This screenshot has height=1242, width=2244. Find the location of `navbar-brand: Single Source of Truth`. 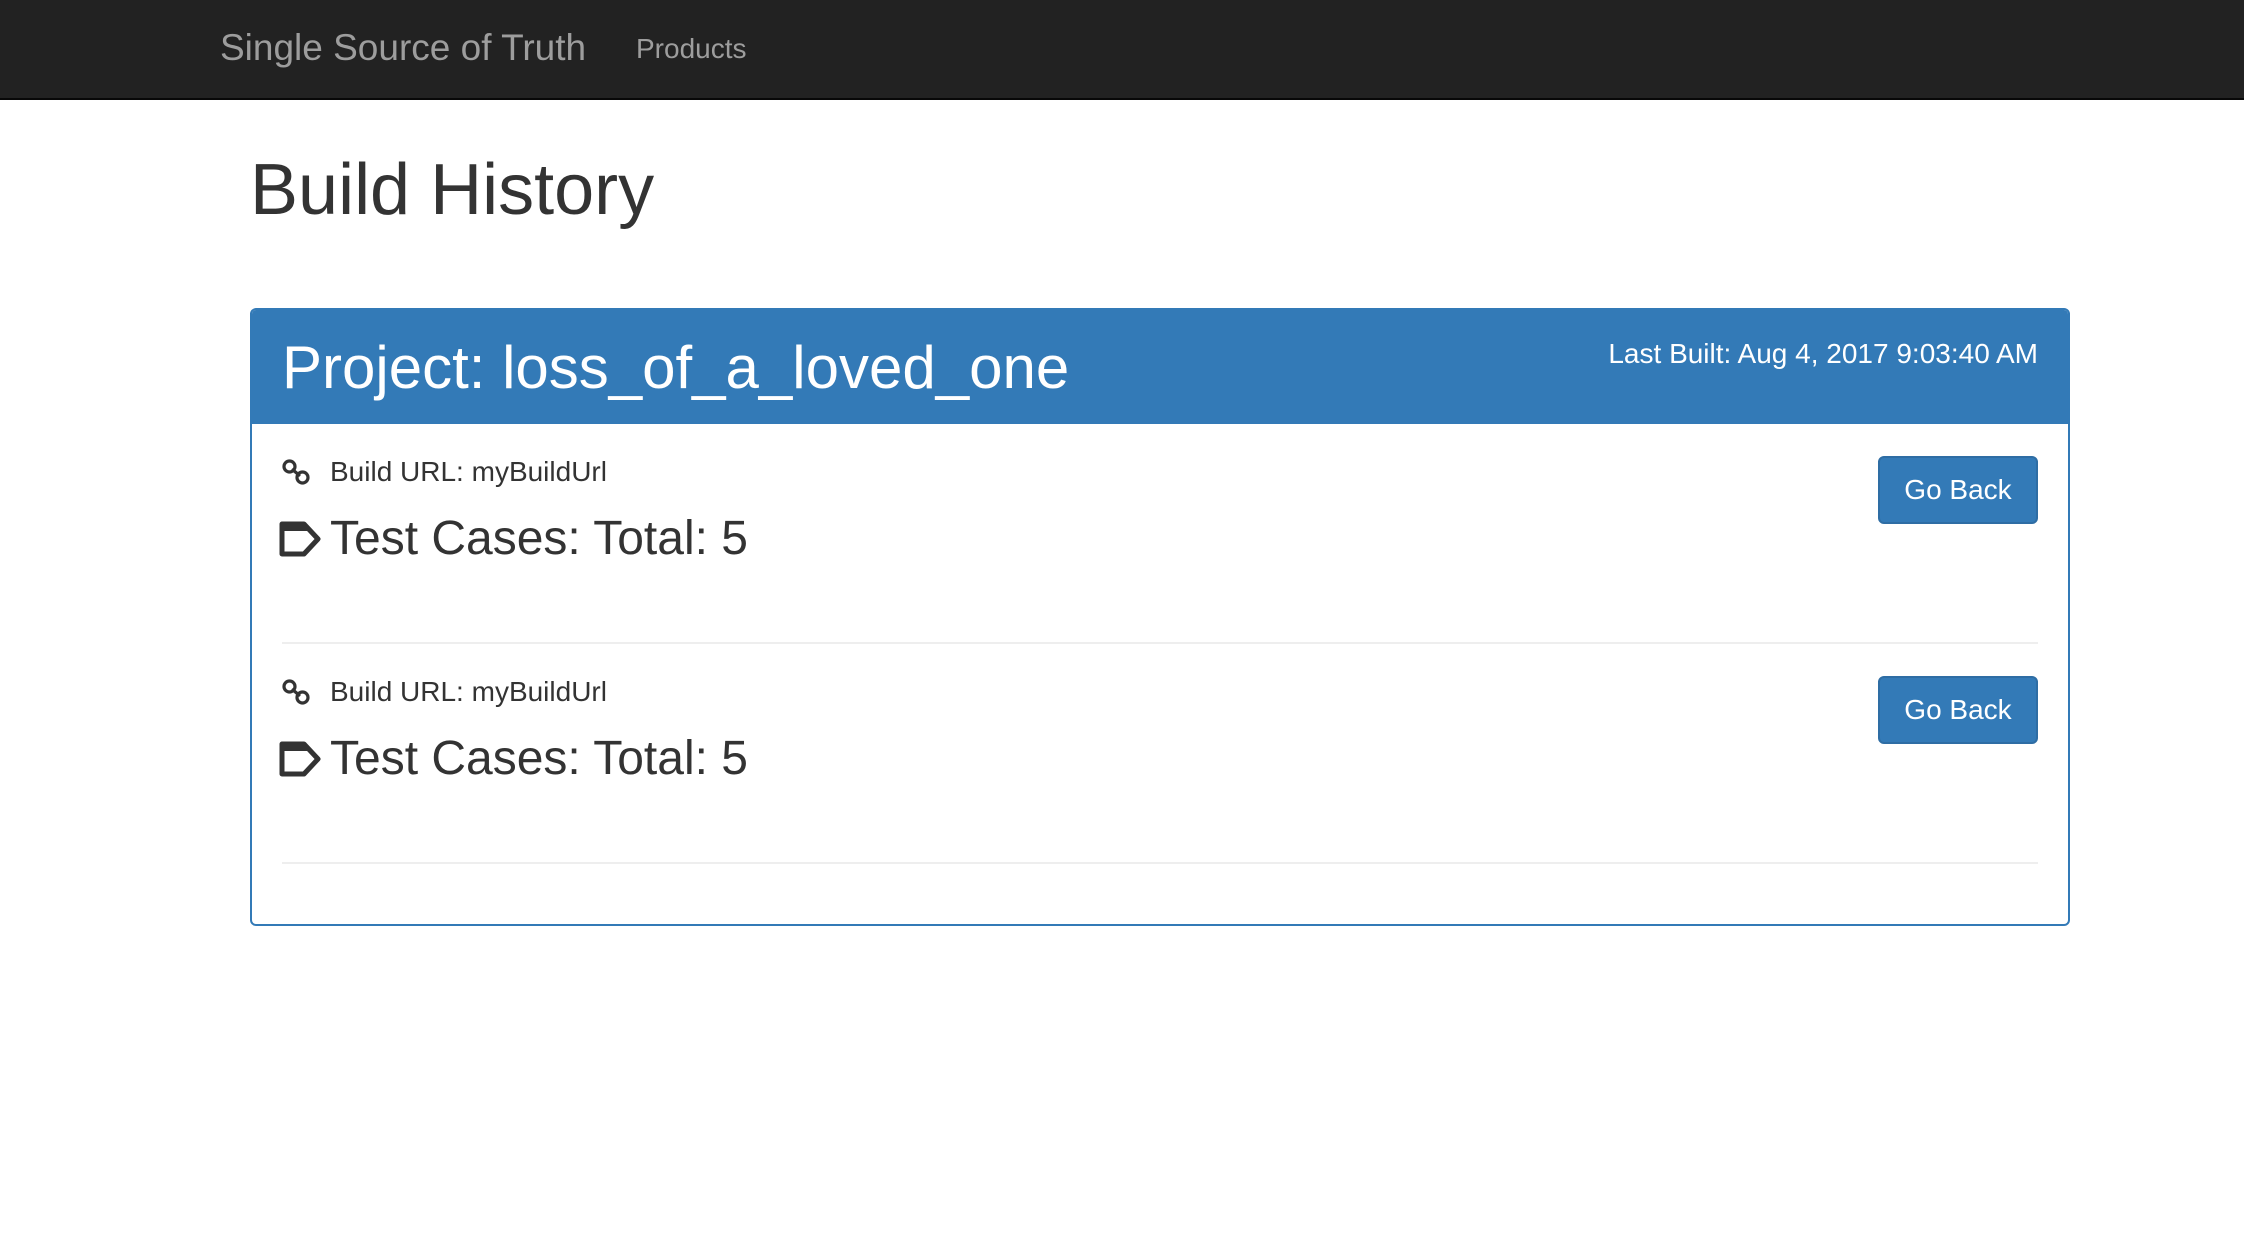

navbar-brand: Single Source of Truth is located at coordinates (403, 48).